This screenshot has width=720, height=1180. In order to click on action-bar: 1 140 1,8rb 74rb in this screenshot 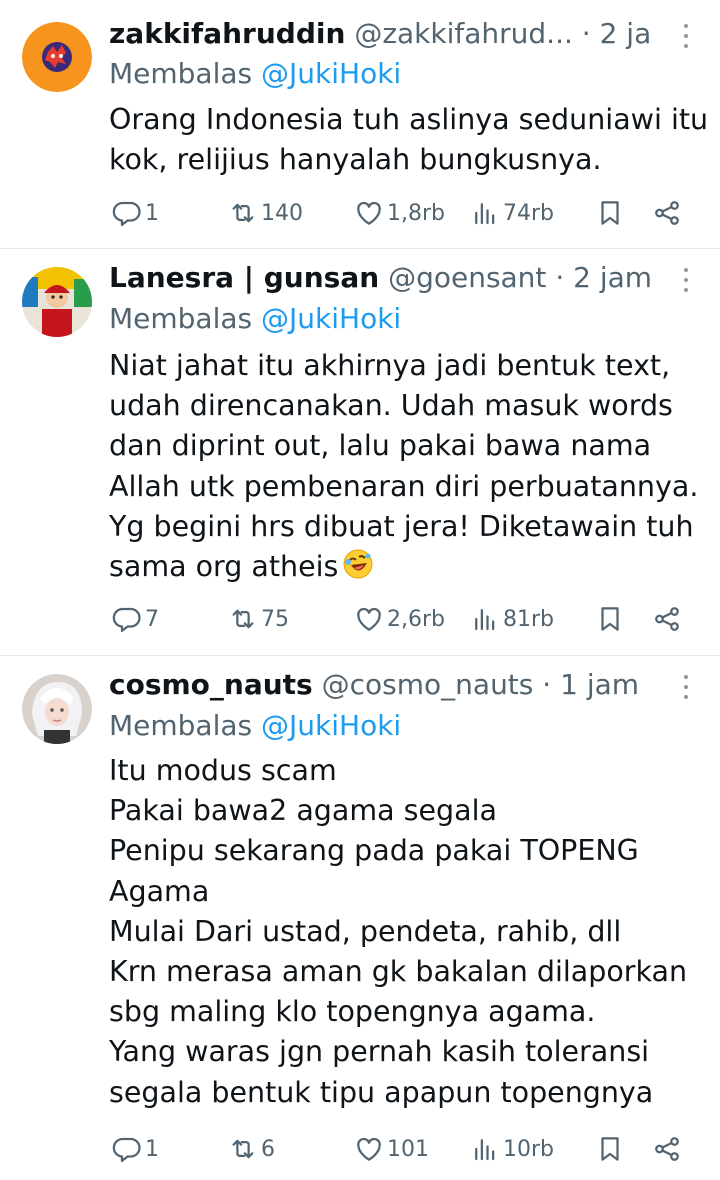, I will do `click(360, 213)`.